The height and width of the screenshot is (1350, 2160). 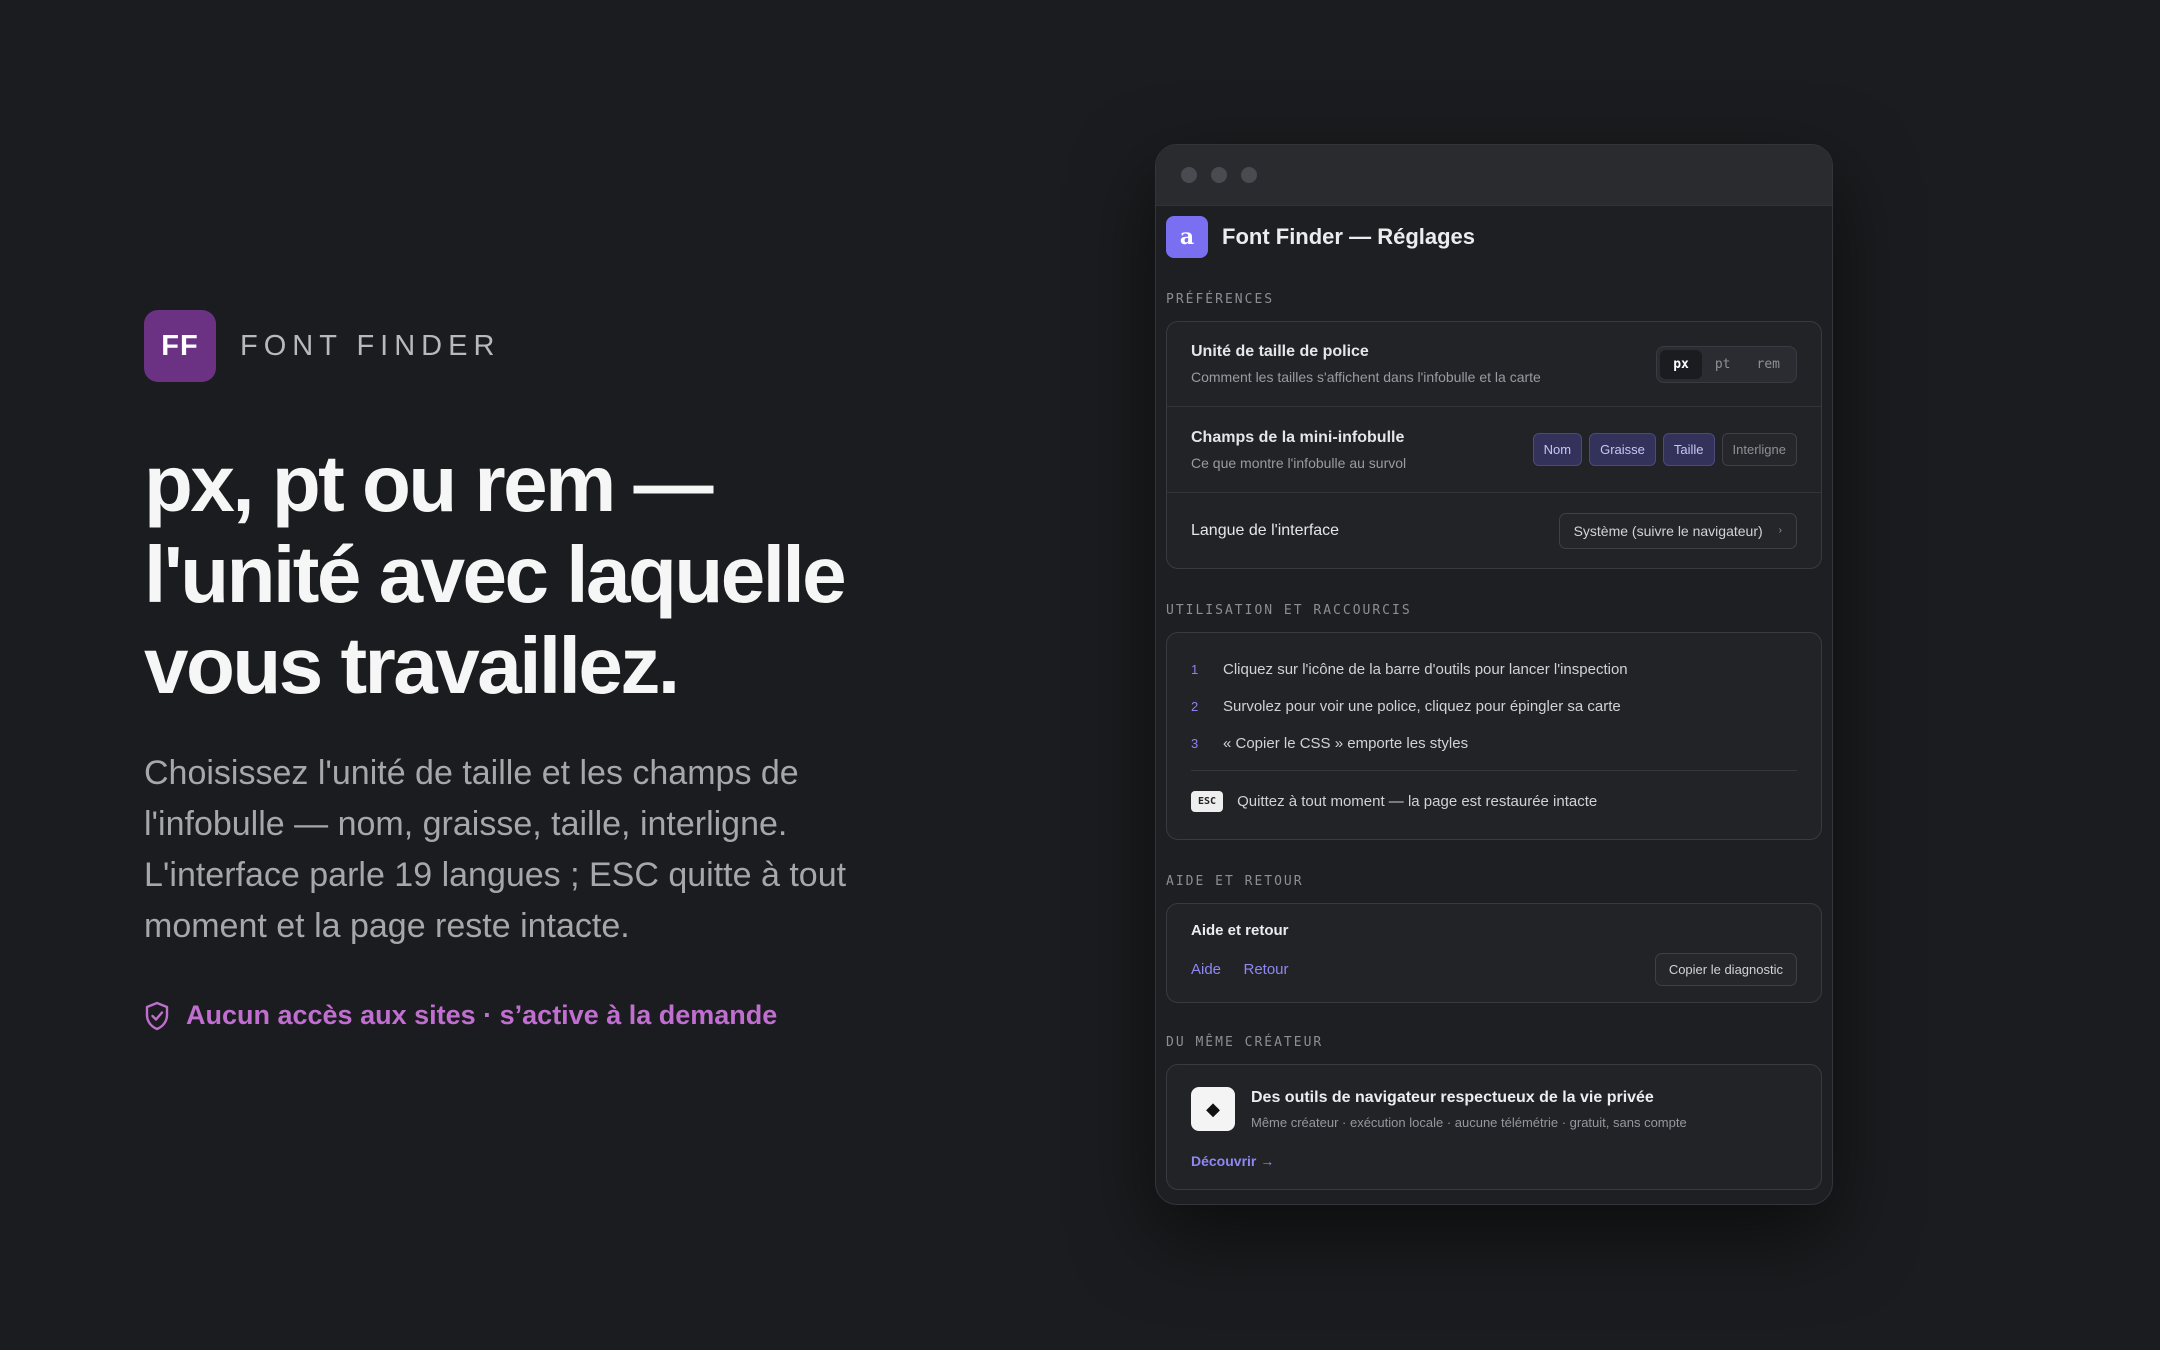 What do you see at coordinates (1213, 1109) in the screenshot?
I see `diamond-icon: ◆` at bounding box center [1213, 1109].